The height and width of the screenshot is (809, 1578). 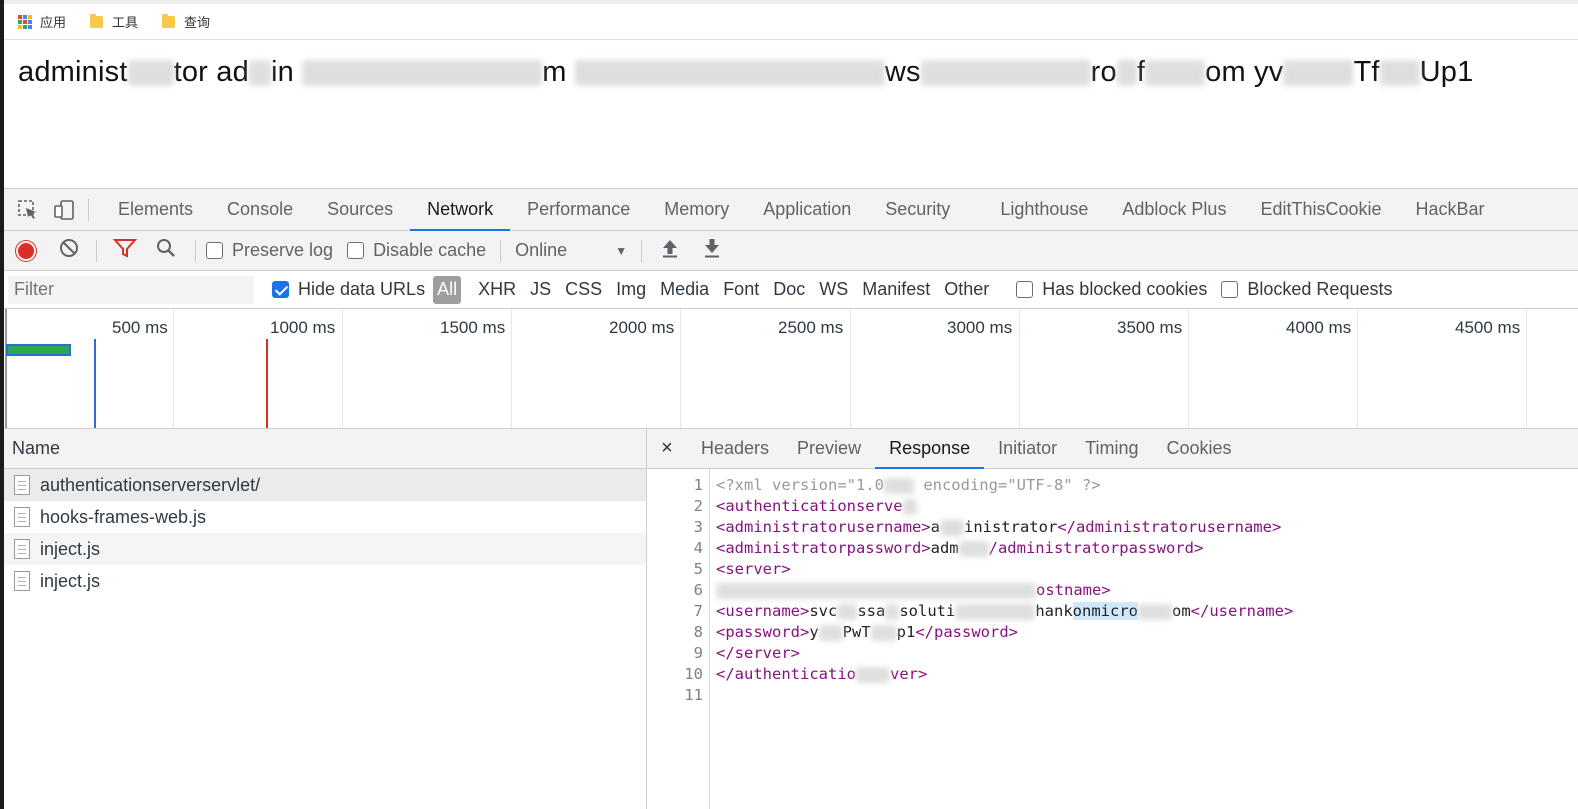 I want to click on type-filter-xhr: XHR, so click(x=497, y=290).